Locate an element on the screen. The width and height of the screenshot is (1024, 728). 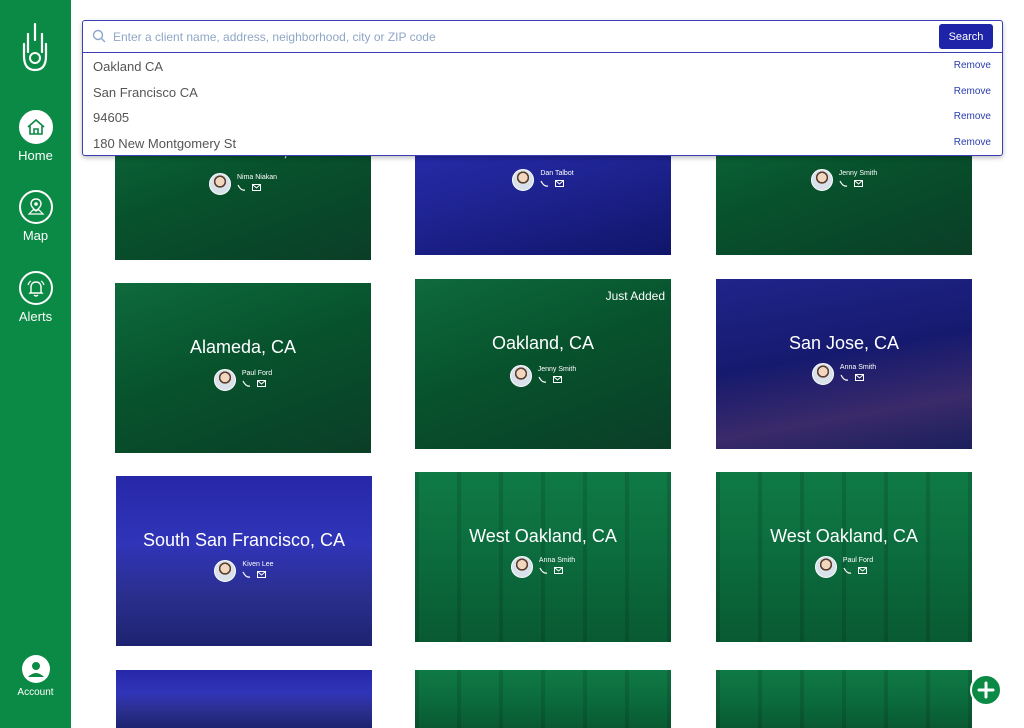
sidebar-item-account: Account is located at coordinates (35, 676).